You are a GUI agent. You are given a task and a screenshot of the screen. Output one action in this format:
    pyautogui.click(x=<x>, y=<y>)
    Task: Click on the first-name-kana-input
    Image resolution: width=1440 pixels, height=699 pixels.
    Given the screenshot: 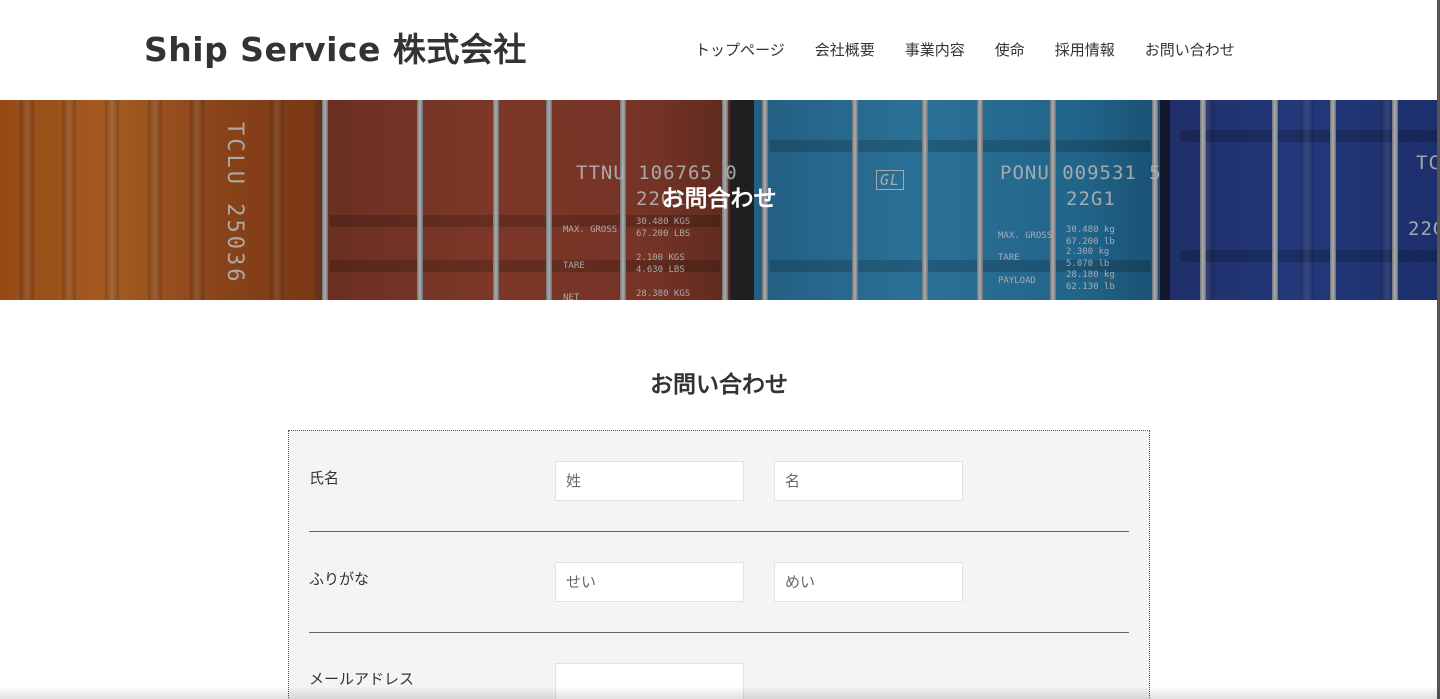 What is the action you would take?
    pyautogui.click(x=868, y=582)
    